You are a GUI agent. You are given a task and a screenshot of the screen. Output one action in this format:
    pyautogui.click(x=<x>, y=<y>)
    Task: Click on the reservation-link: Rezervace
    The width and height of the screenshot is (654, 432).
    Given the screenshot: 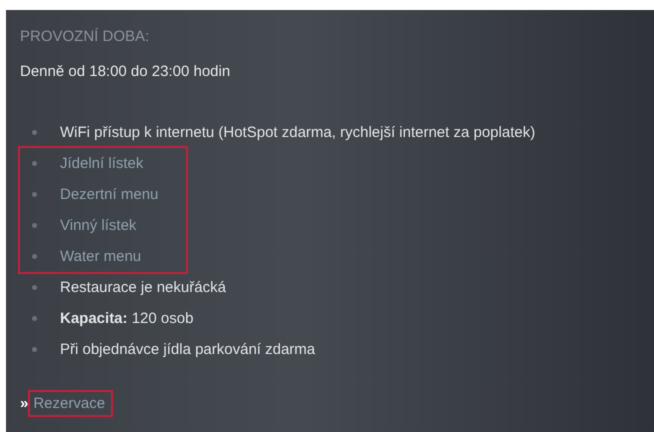 What is the action you would take?
    pyautogui.click(x=71, y=403)
    